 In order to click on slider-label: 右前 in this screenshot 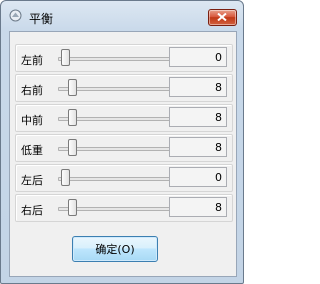, I will do `click(32, 90)`.